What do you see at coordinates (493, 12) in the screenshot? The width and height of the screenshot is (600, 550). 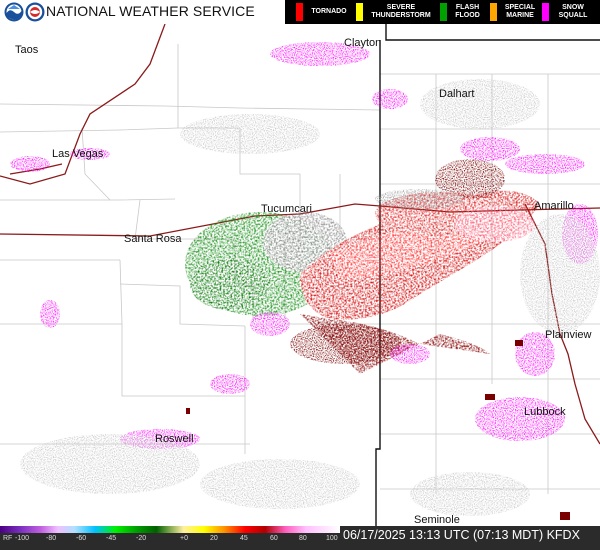 I see `special-marine-swatch` at bounding box center [493, 12].